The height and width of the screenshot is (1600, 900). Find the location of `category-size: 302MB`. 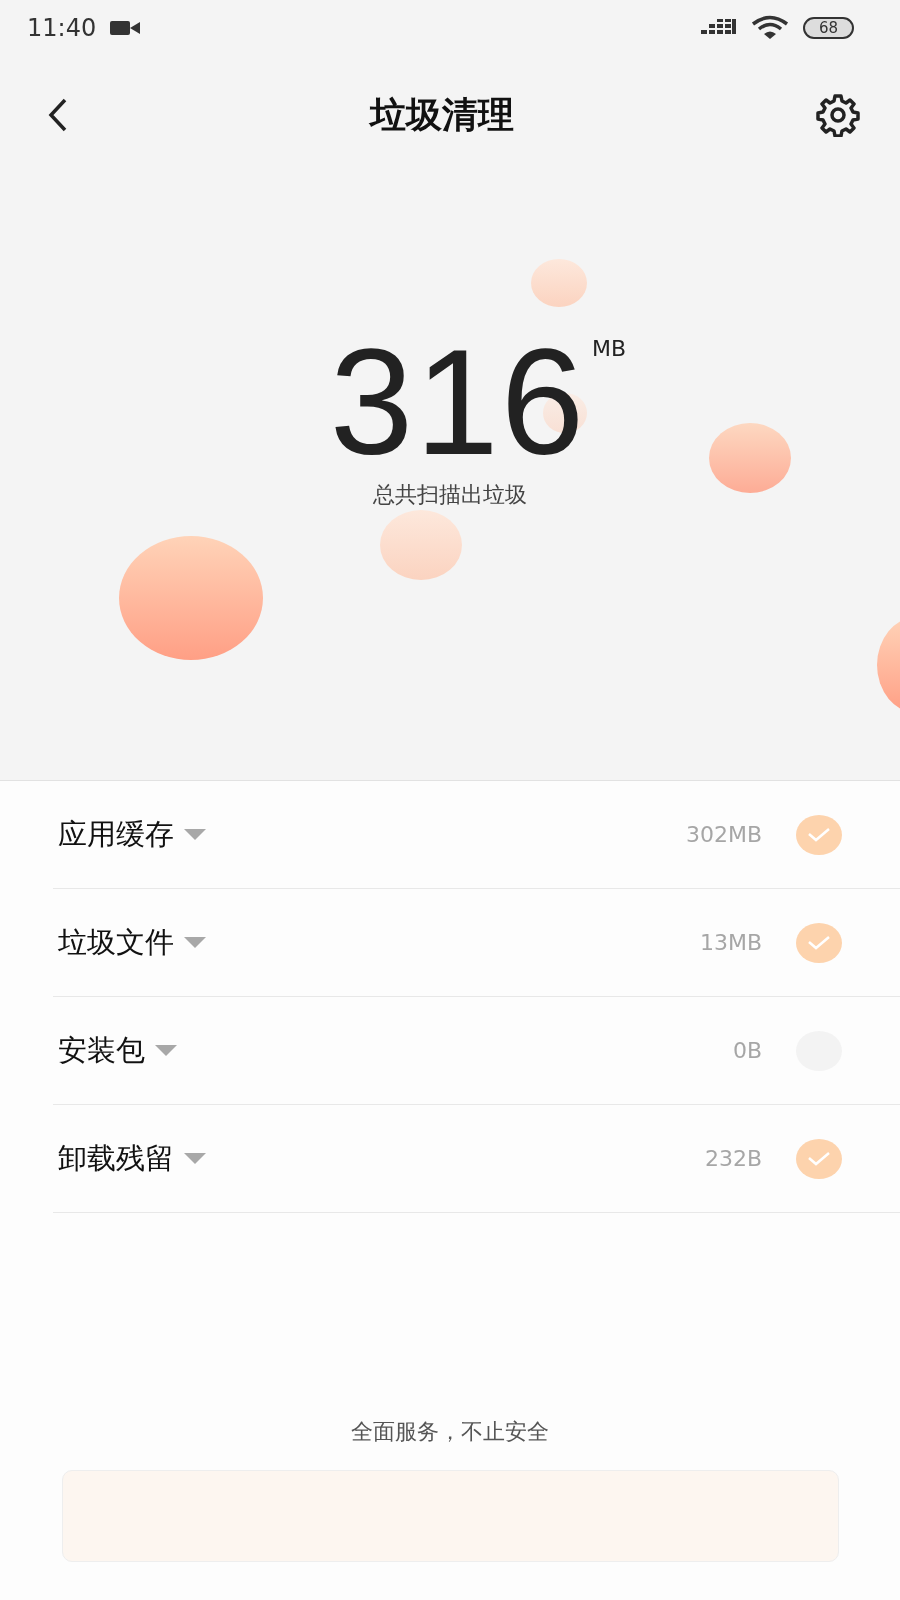

category-size: 302MB is located at coordinates (723, 834).